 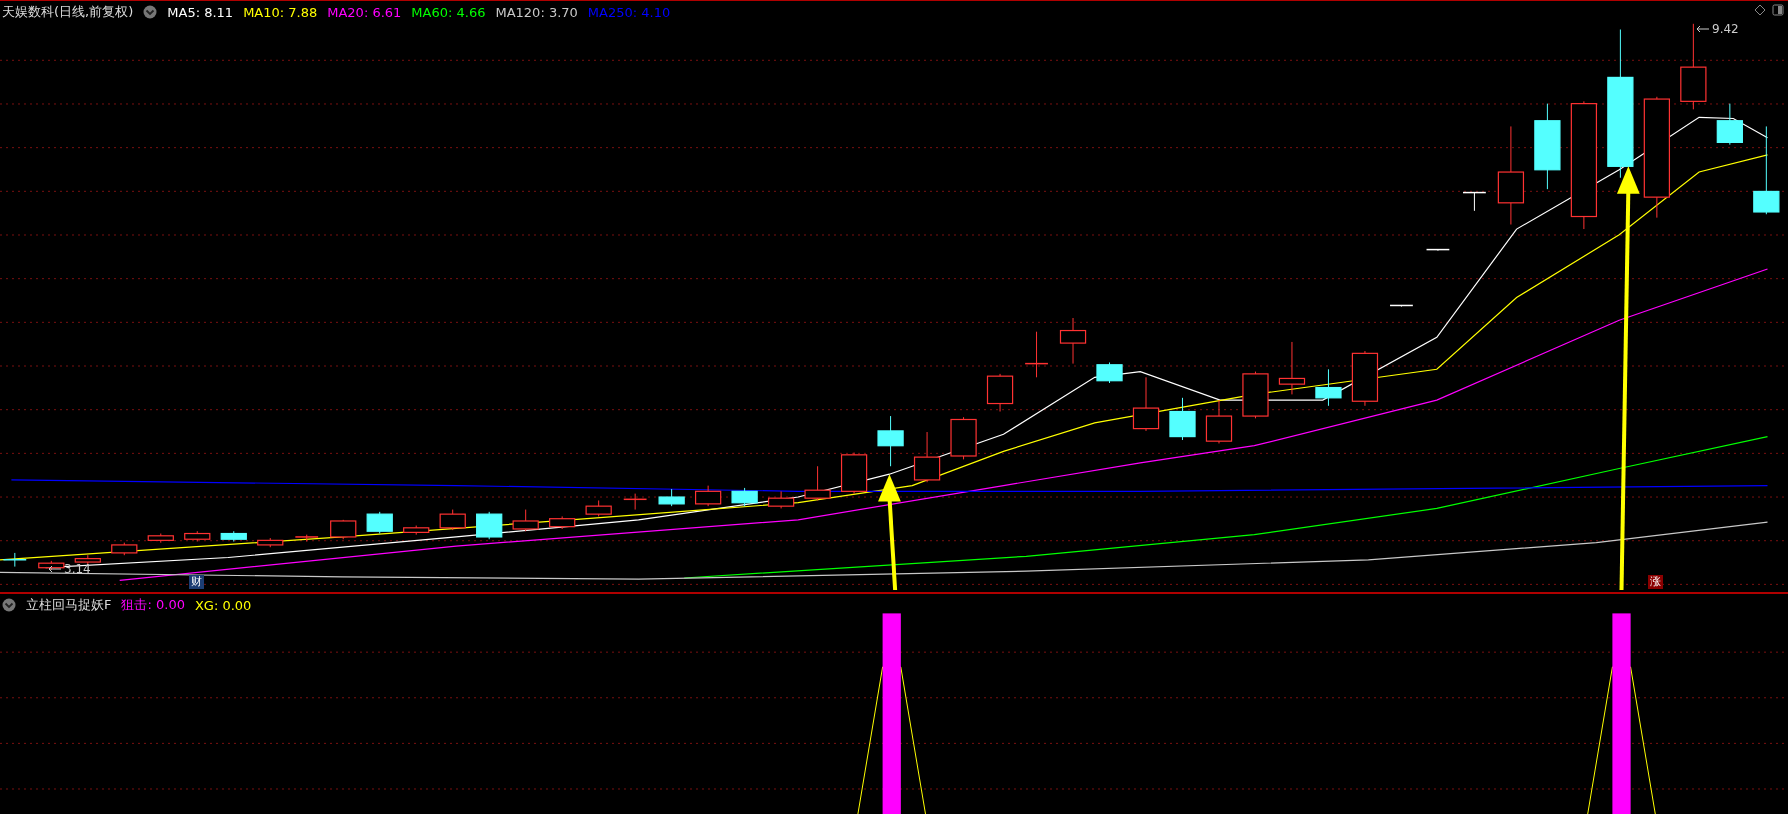 What do you see at coordinates (196, 582) in the screenshot?
I see `event-badge: 财` at bounding box center [196, 582].